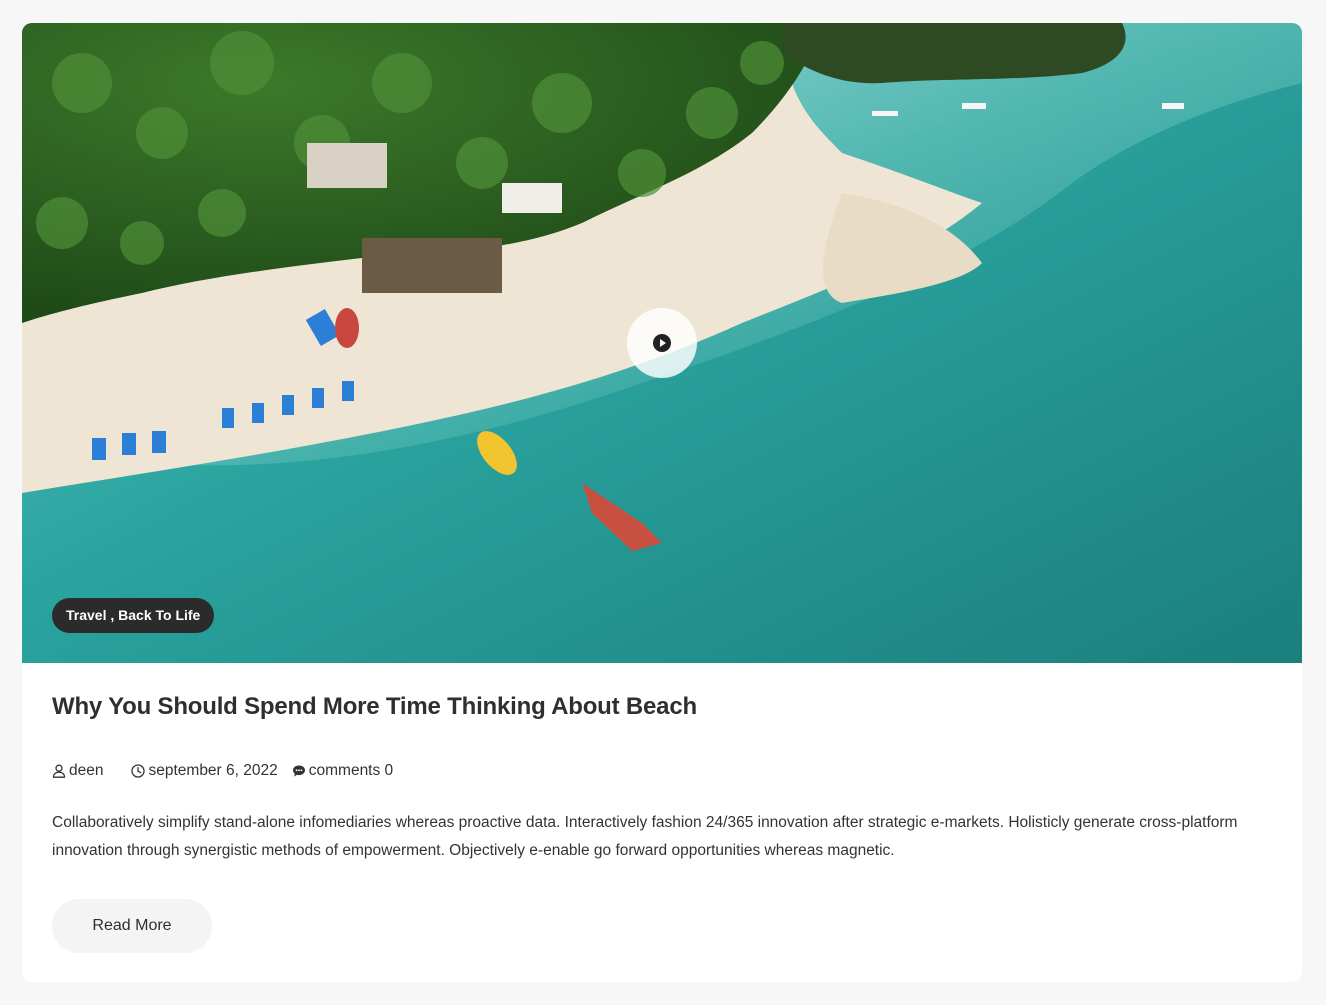 Image resolution: width=1326 pixels, height=1005 pixels. What do you see at coordinates (133, 615) in the screenshot?
I see `category-badge: Travel , Back To Life` at bounding box center [133, 615].